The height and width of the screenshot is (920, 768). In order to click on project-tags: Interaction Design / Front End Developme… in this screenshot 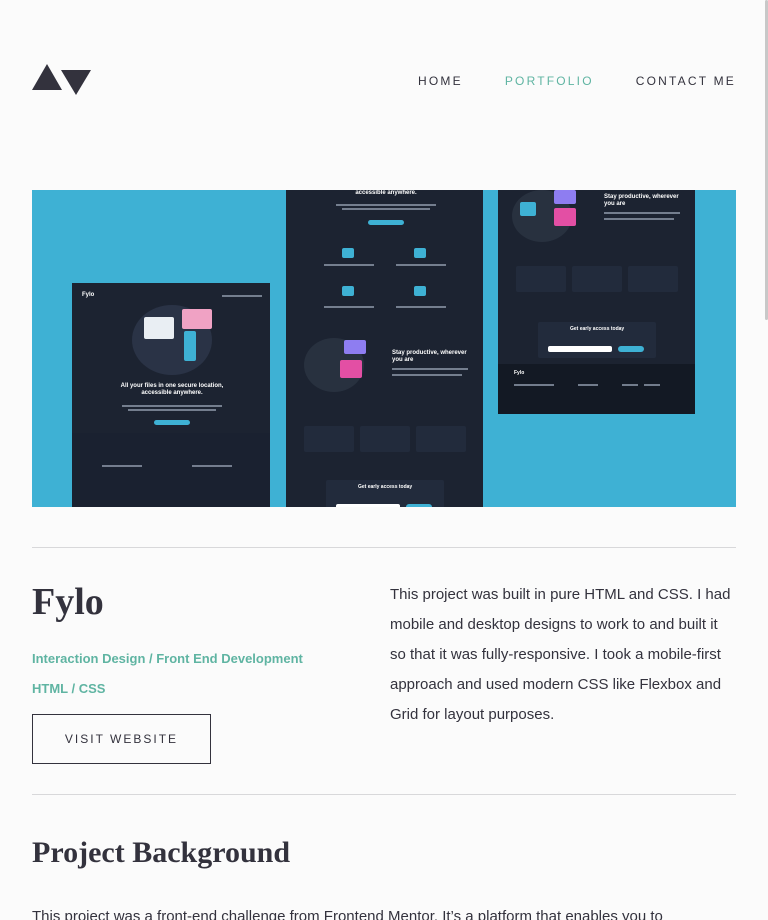, I will do `click(192, 674)`.